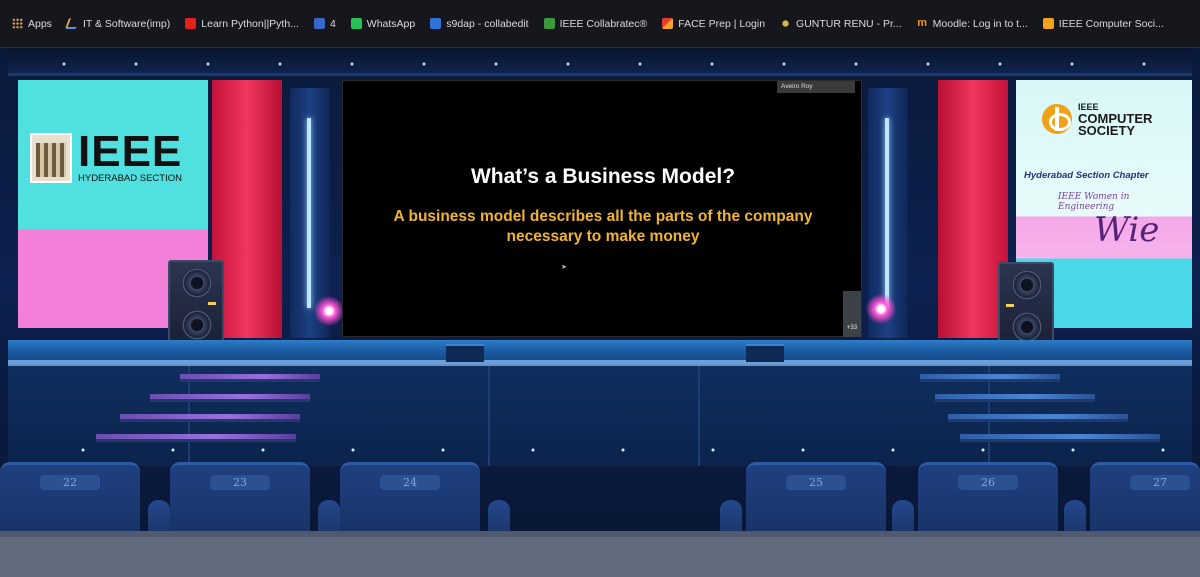 The width and height of the screenshot is (1200, 577). I want to click on bookmark-label: Apps, so click(40, 23).